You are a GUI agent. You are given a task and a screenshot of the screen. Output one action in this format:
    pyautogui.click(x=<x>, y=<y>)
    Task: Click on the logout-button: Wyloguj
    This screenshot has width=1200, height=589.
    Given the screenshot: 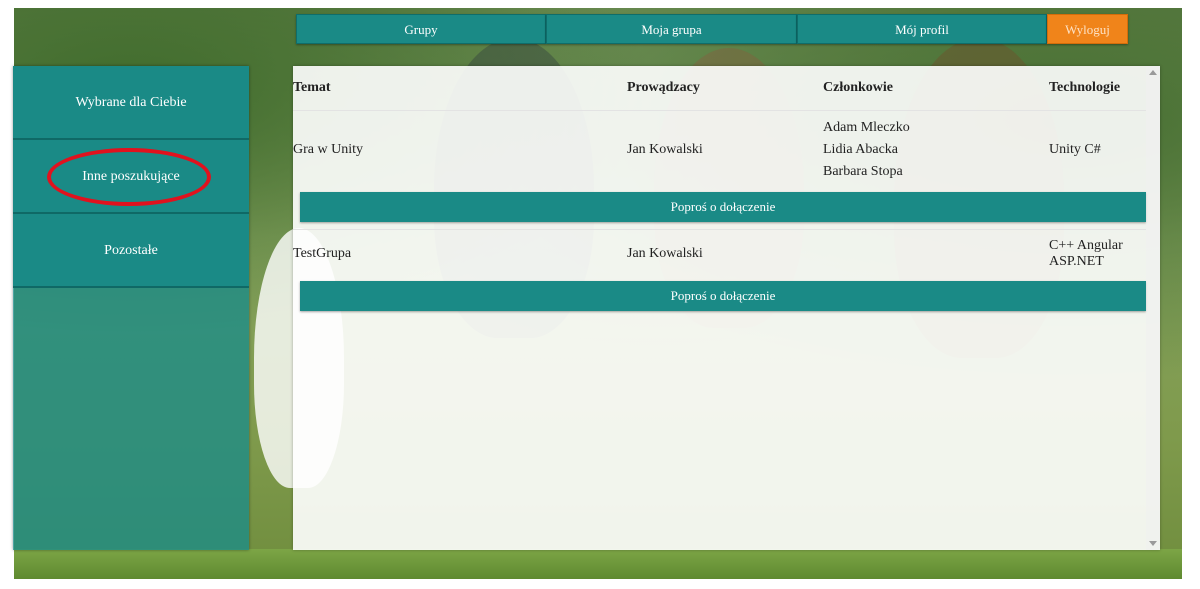 What is the action you would take?
    pyautogui.click(x=1087, y=29)
    